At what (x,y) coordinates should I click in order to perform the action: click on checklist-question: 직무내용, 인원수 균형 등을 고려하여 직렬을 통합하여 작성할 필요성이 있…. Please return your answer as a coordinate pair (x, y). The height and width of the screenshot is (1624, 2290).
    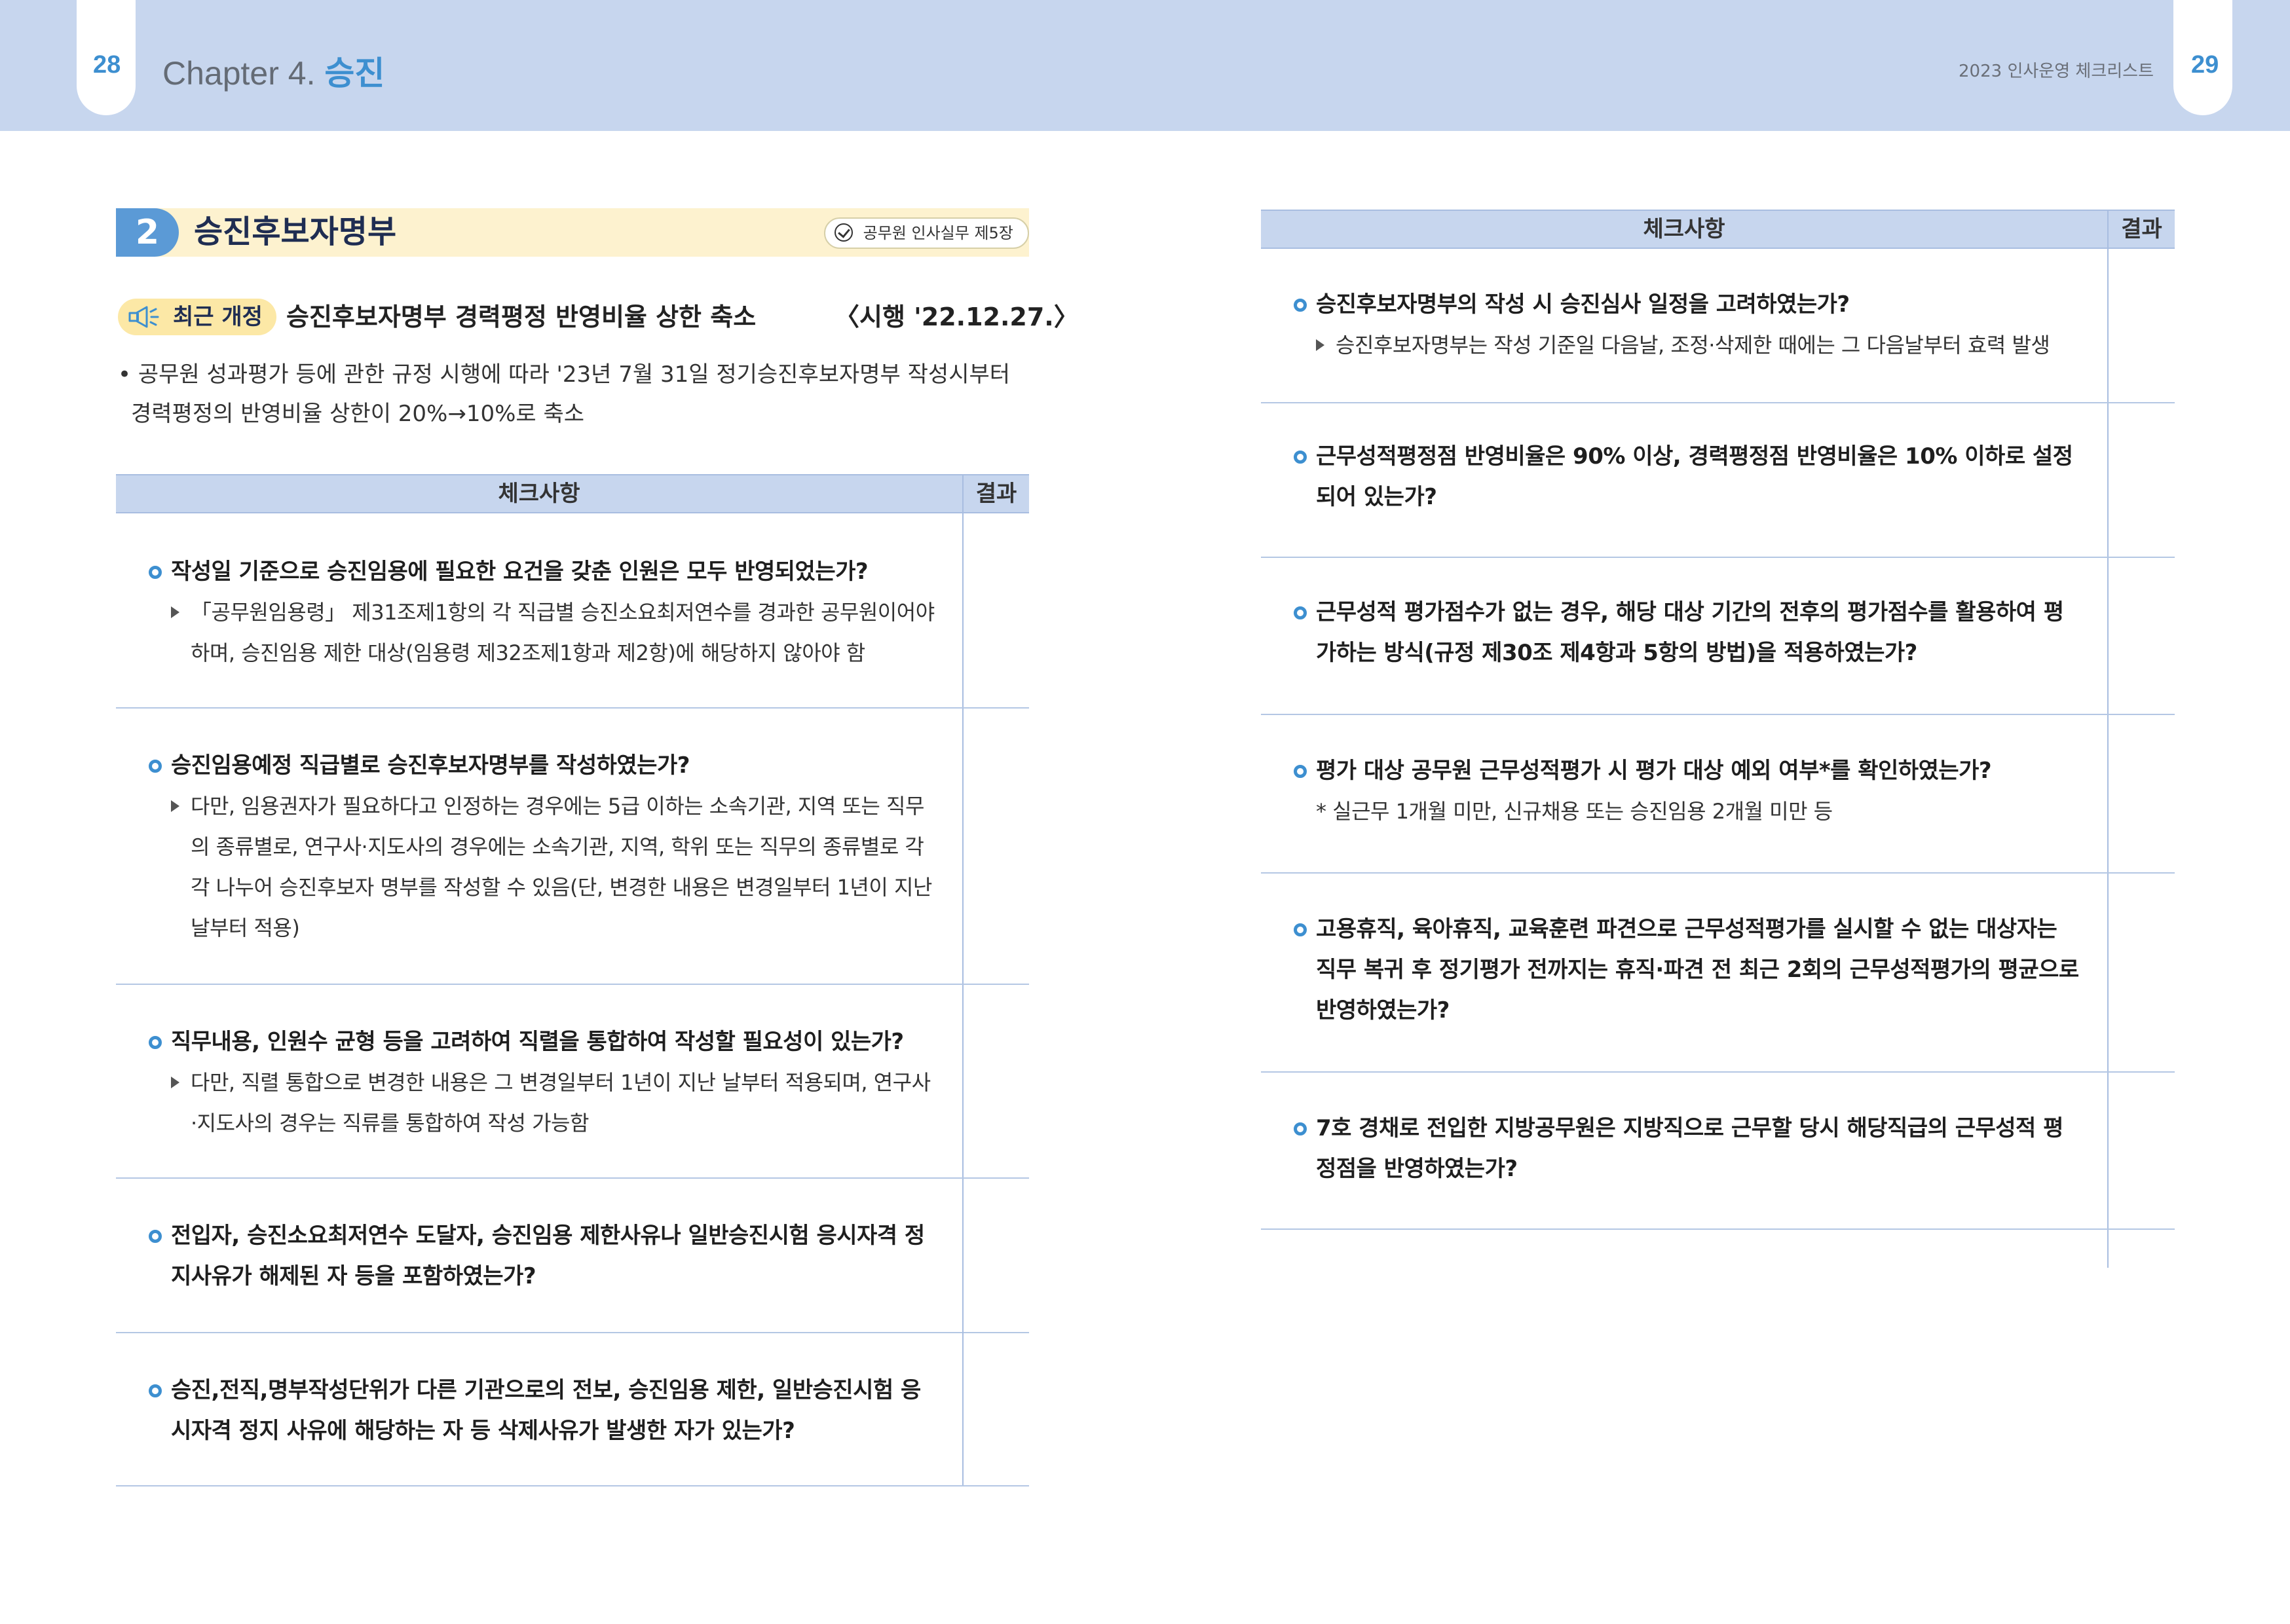
    Looking at the image, I should click on (542, 1042).